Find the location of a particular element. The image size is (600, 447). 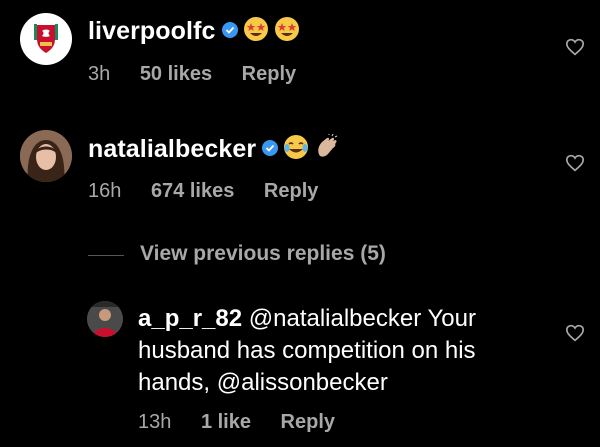

avatar-natalialbecker is located at coordinates (46, 156).